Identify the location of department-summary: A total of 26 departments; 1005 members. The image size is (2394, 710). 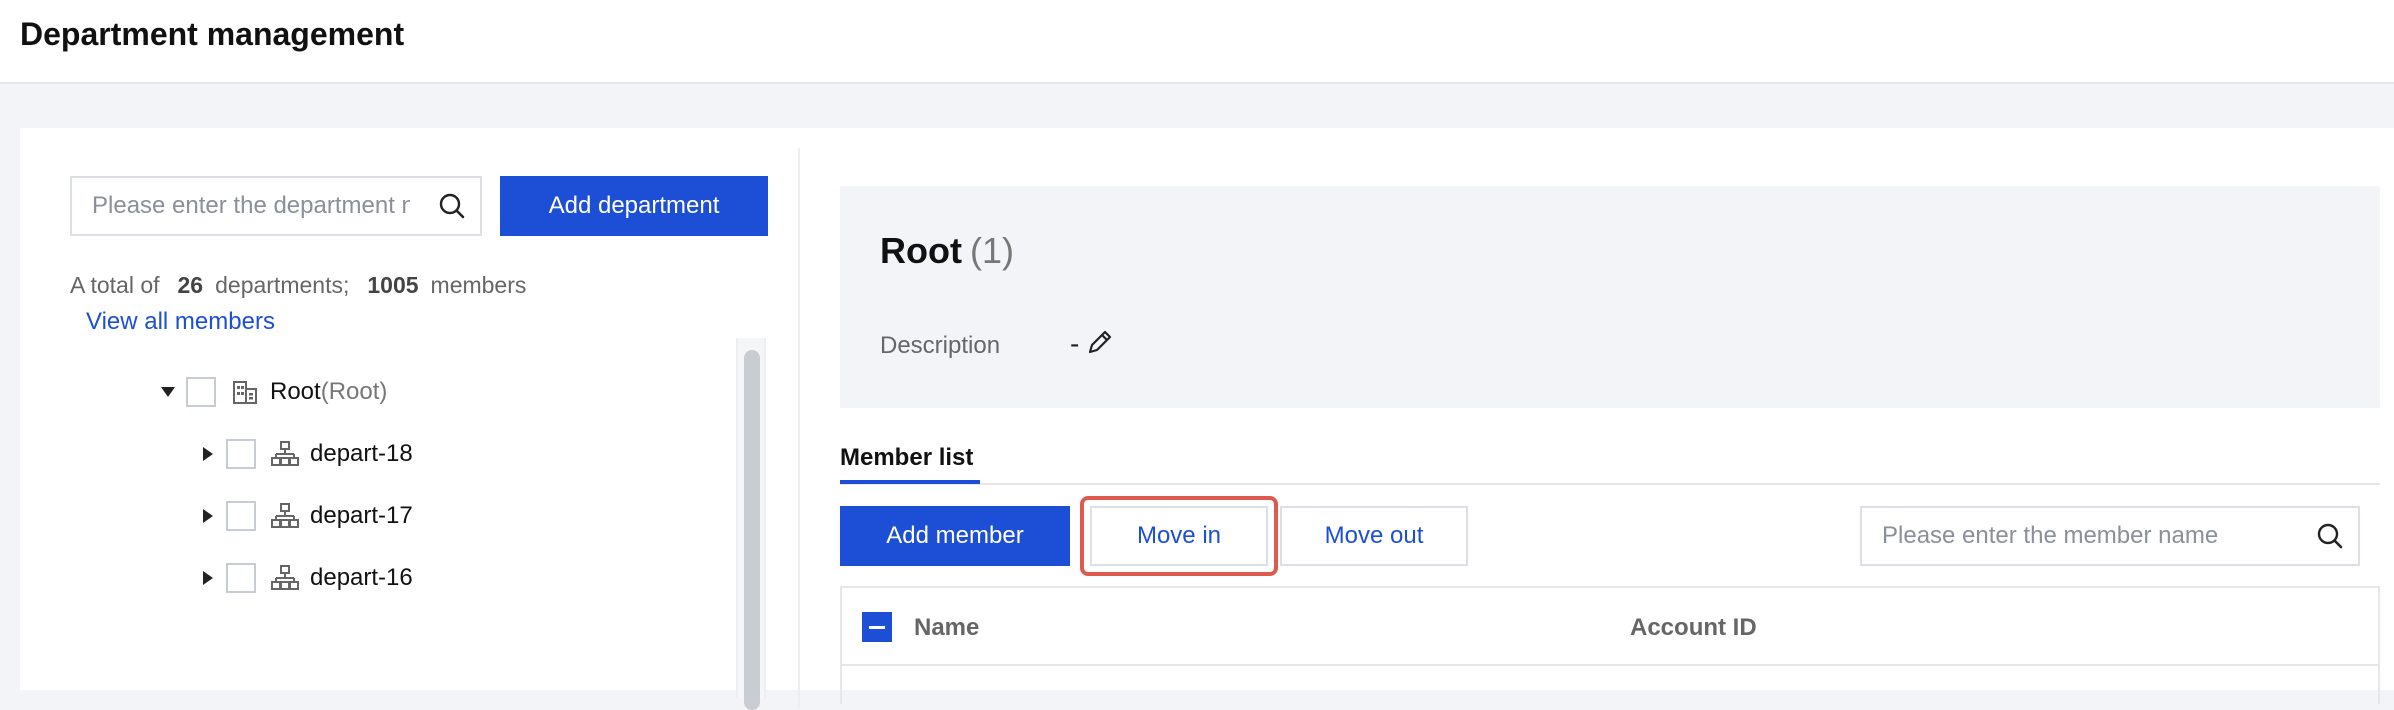
(298, 285).